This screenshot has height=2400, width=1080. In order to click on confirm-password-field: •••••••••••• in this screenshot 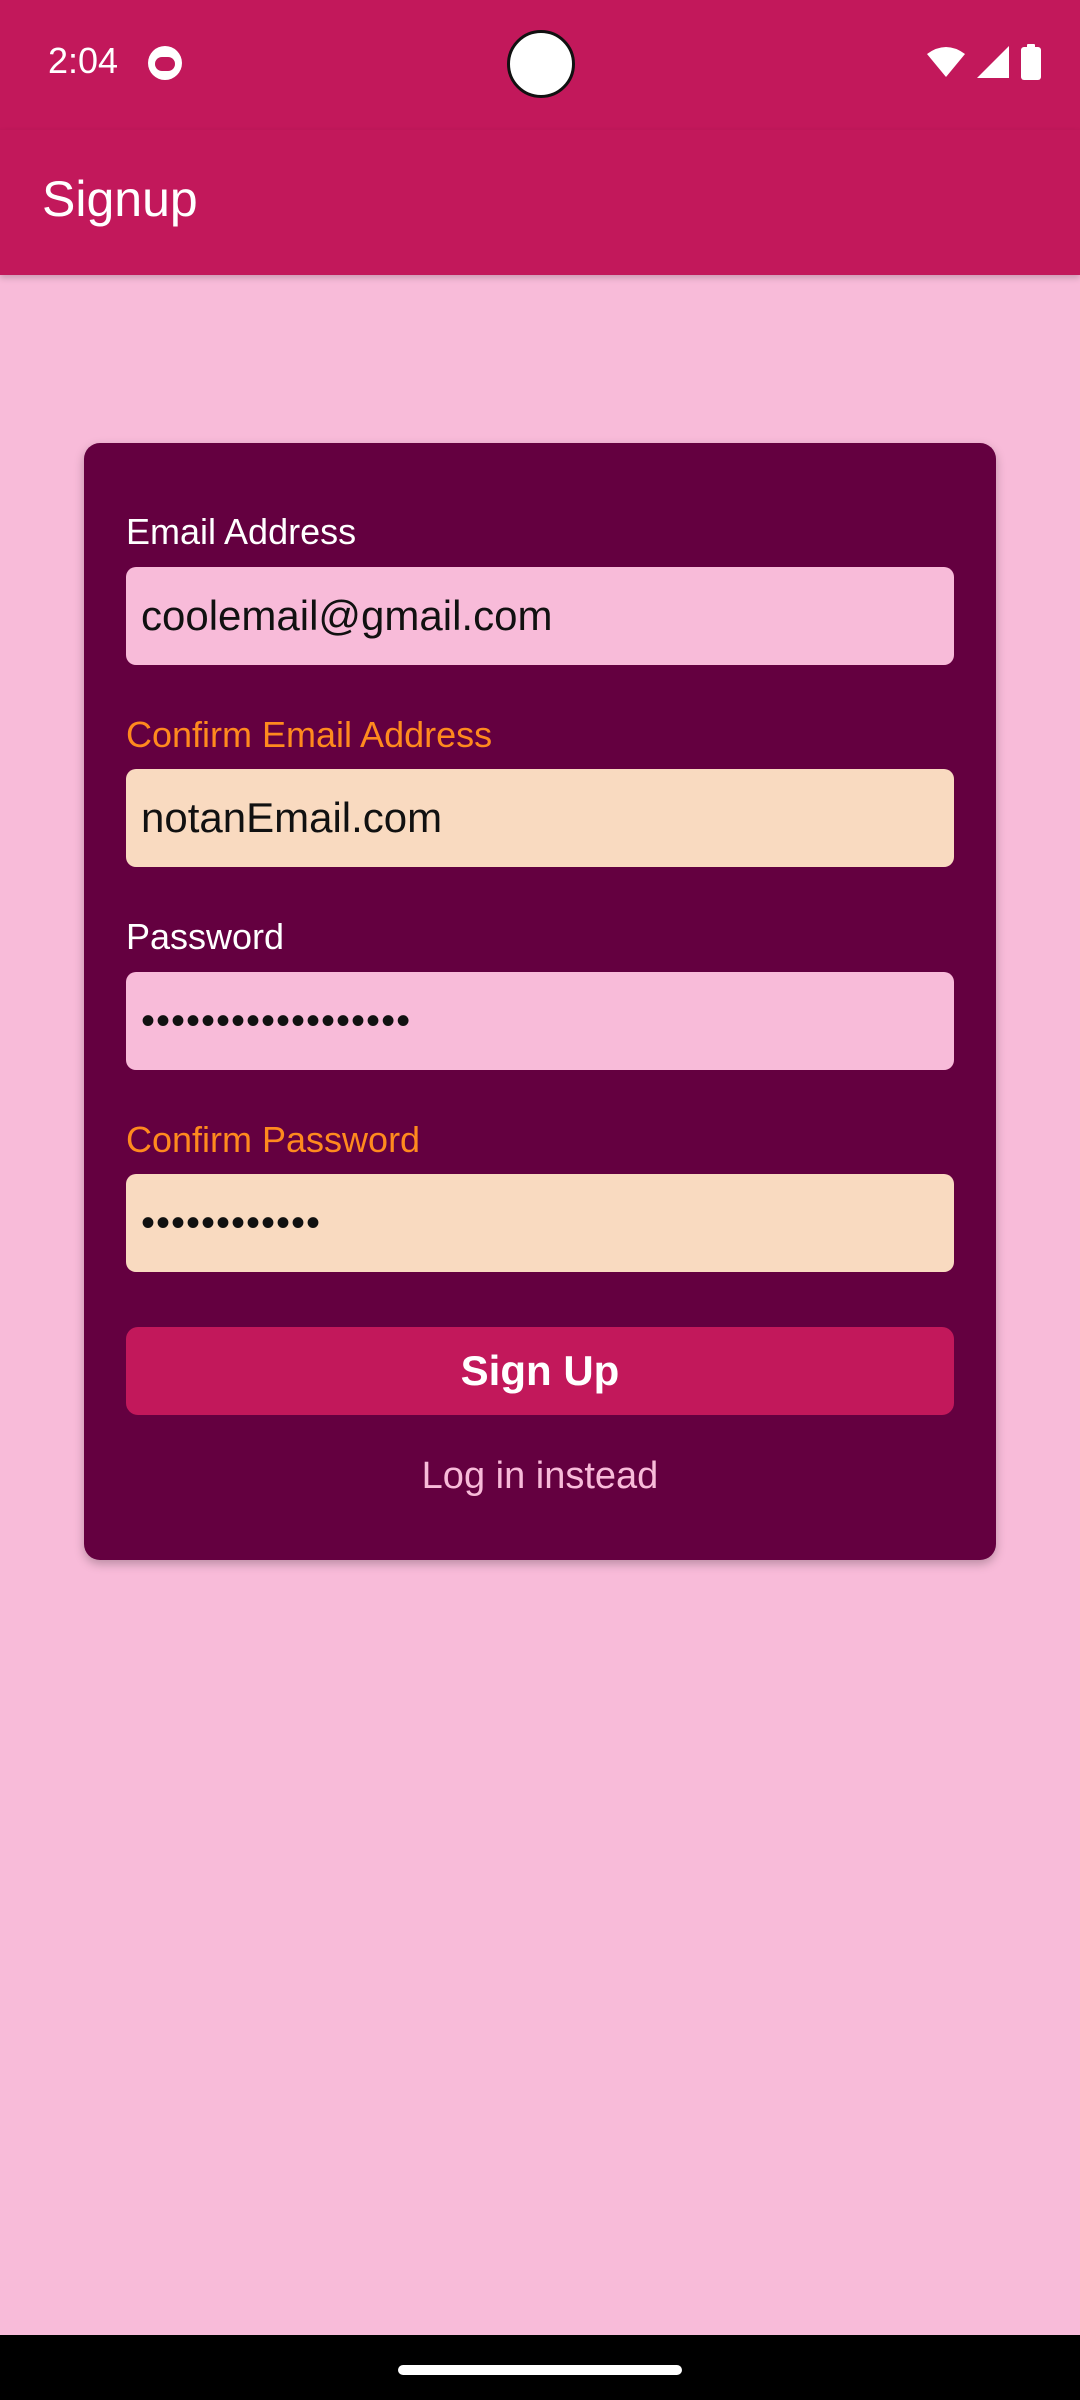, I will do `click(540, 1223)`.